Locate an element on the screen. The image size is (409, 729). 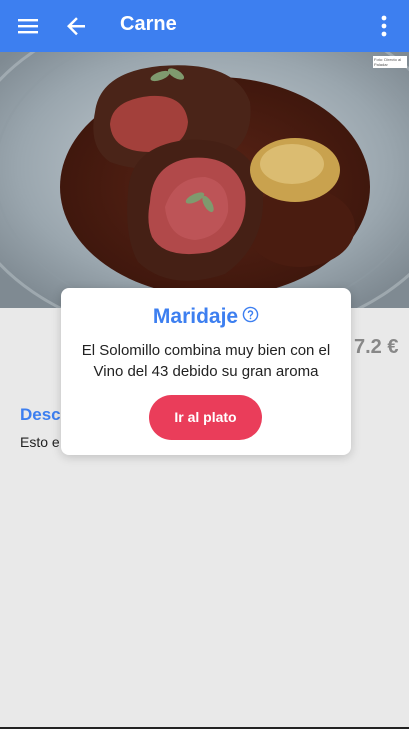
app-bar: Carne is located at coordinates (204, 26).